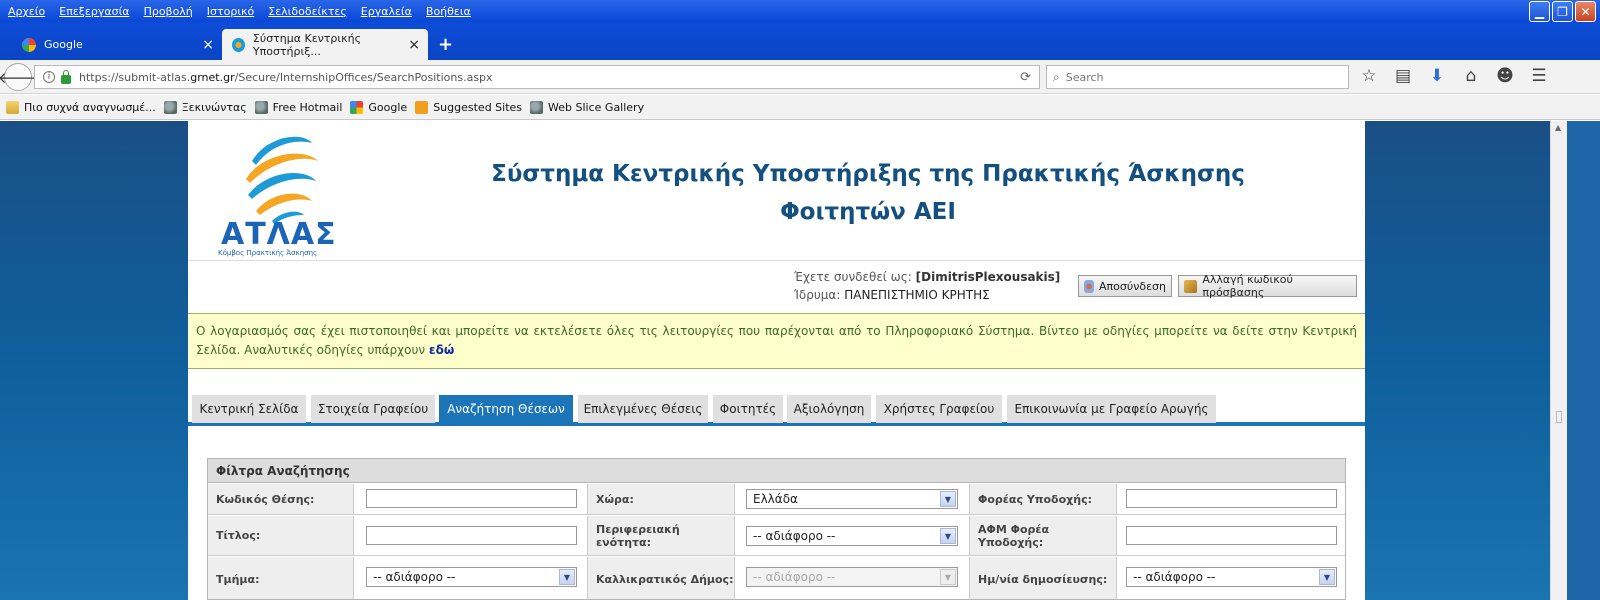 The image size is (1600, 600). I want to click on region-cell: -- αδιάφορο -- ▼, so click(852, 535).